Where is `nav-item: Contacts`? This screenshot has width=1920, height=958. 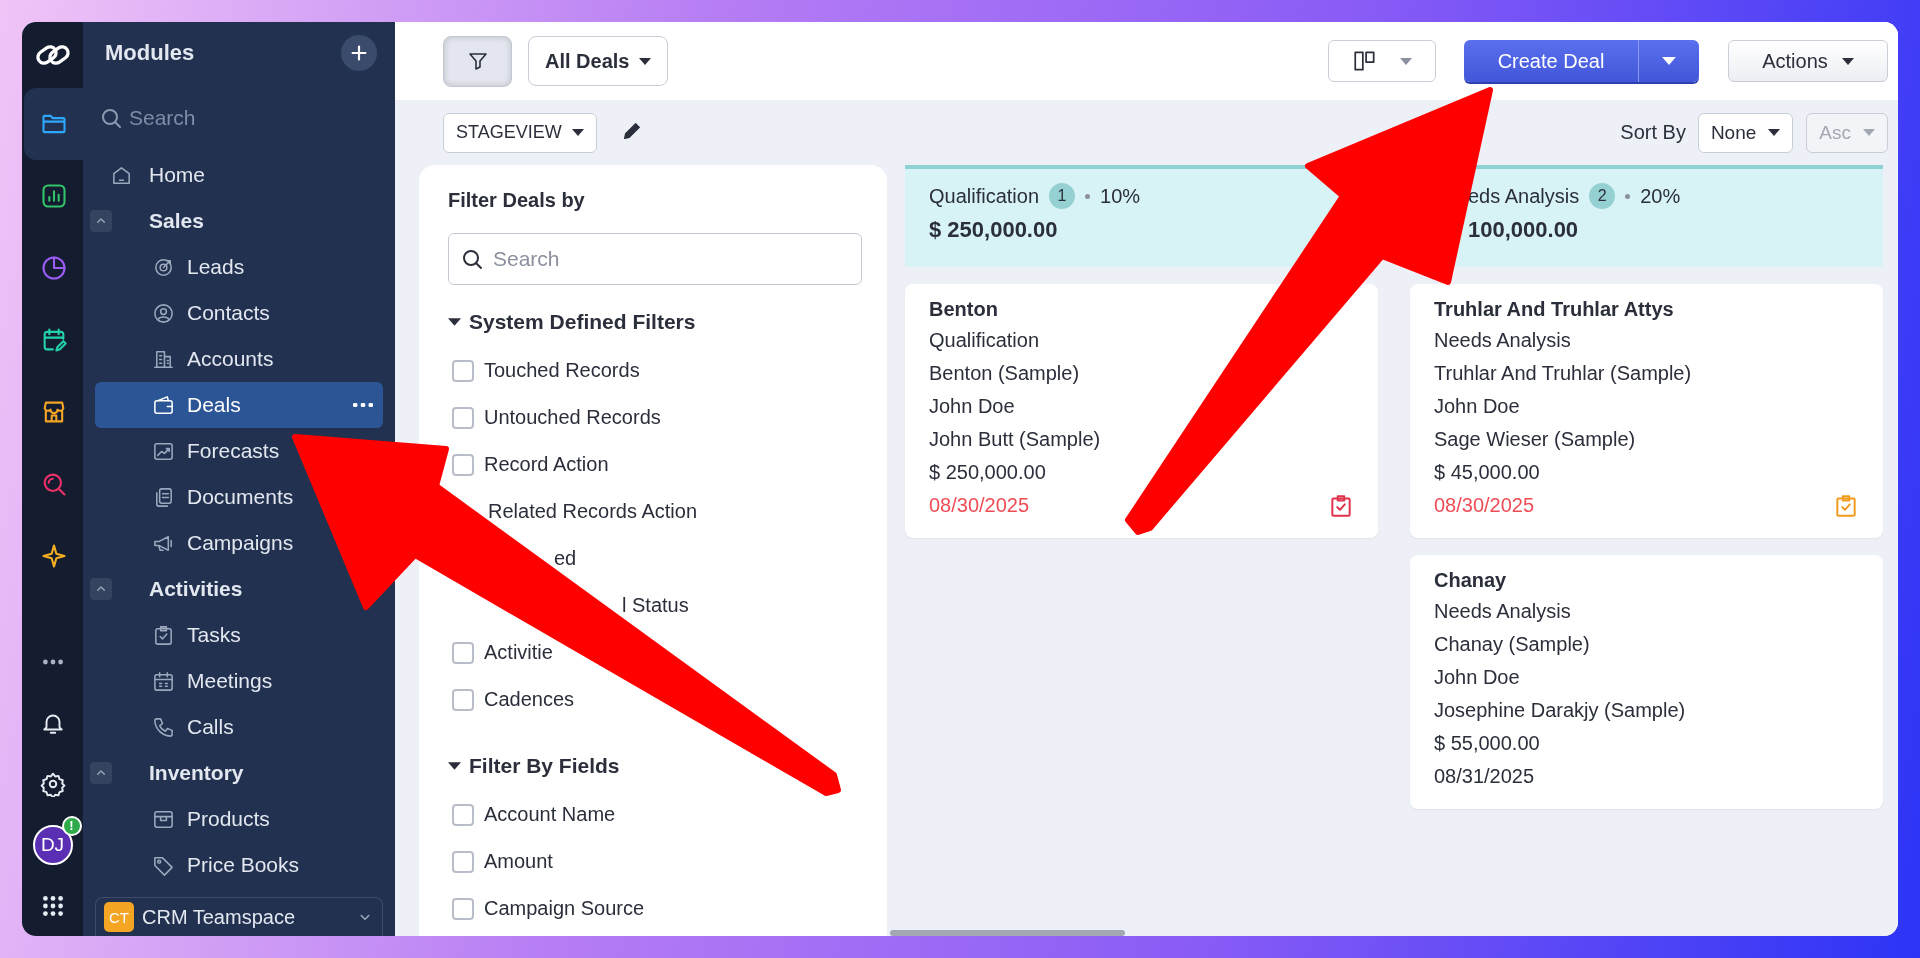
nav-item: Contacts is located at coordinates (184, 313).